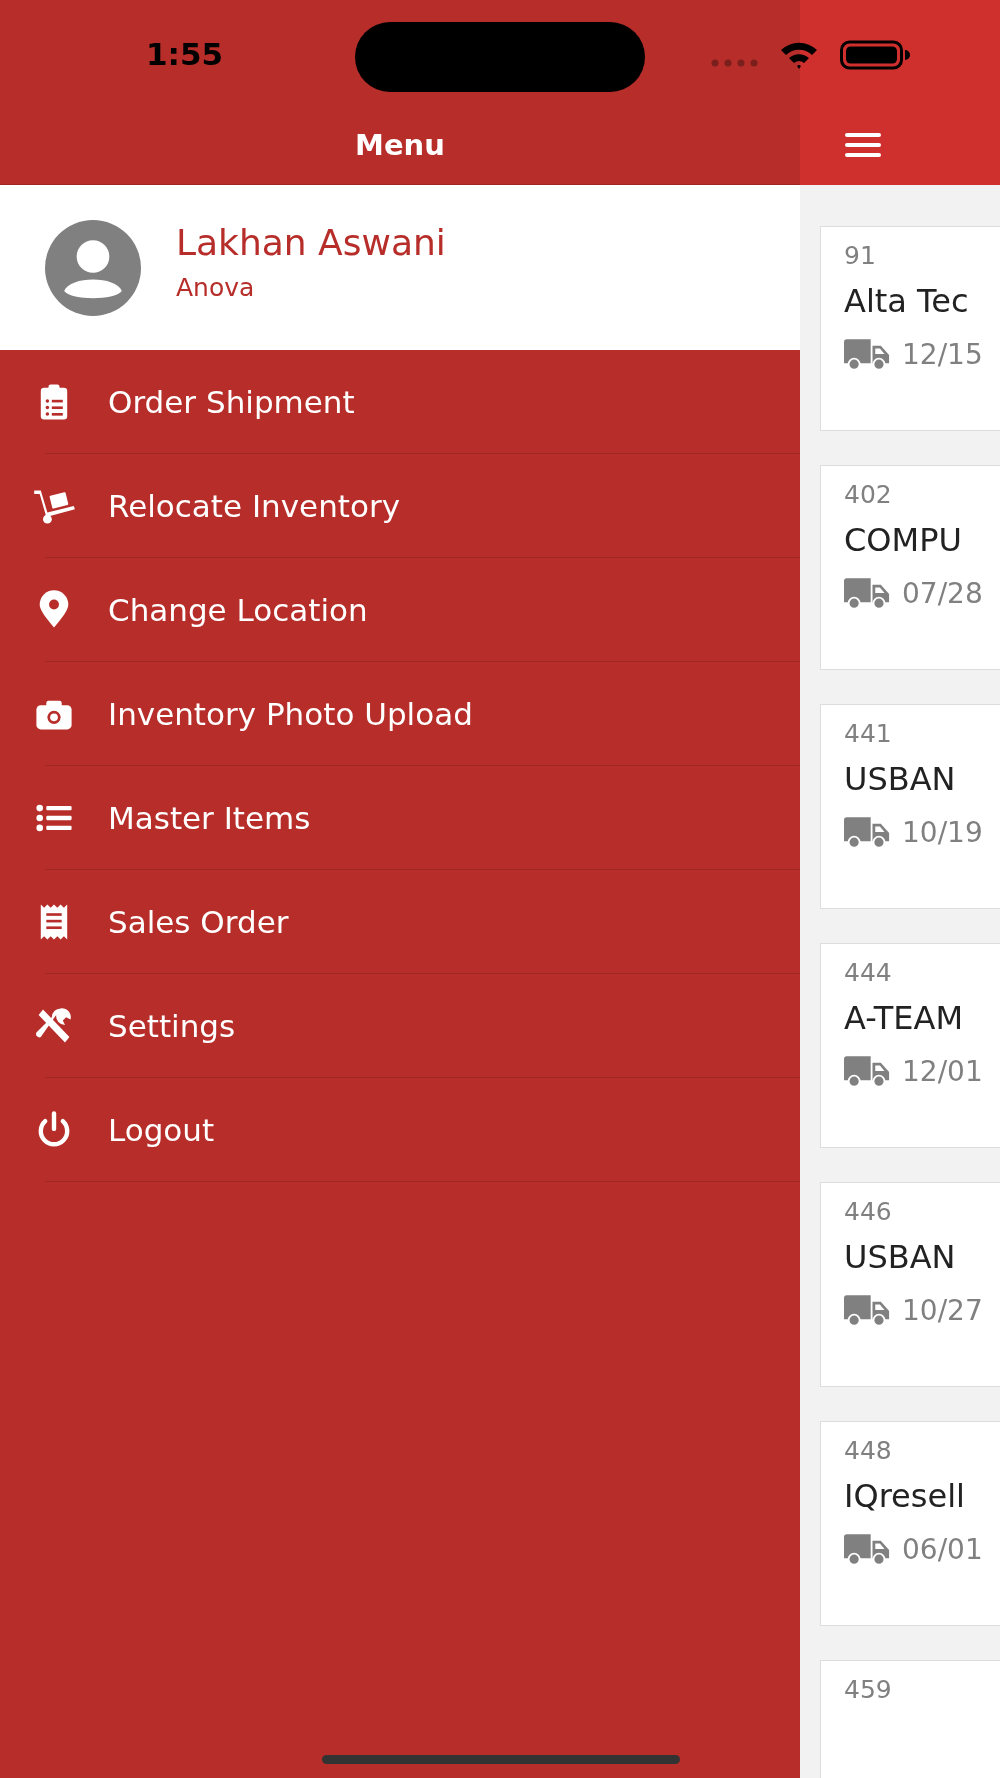  Describe the element at coordinates (860, 255) in the screenshot. I see `order-number: 91` at that location.